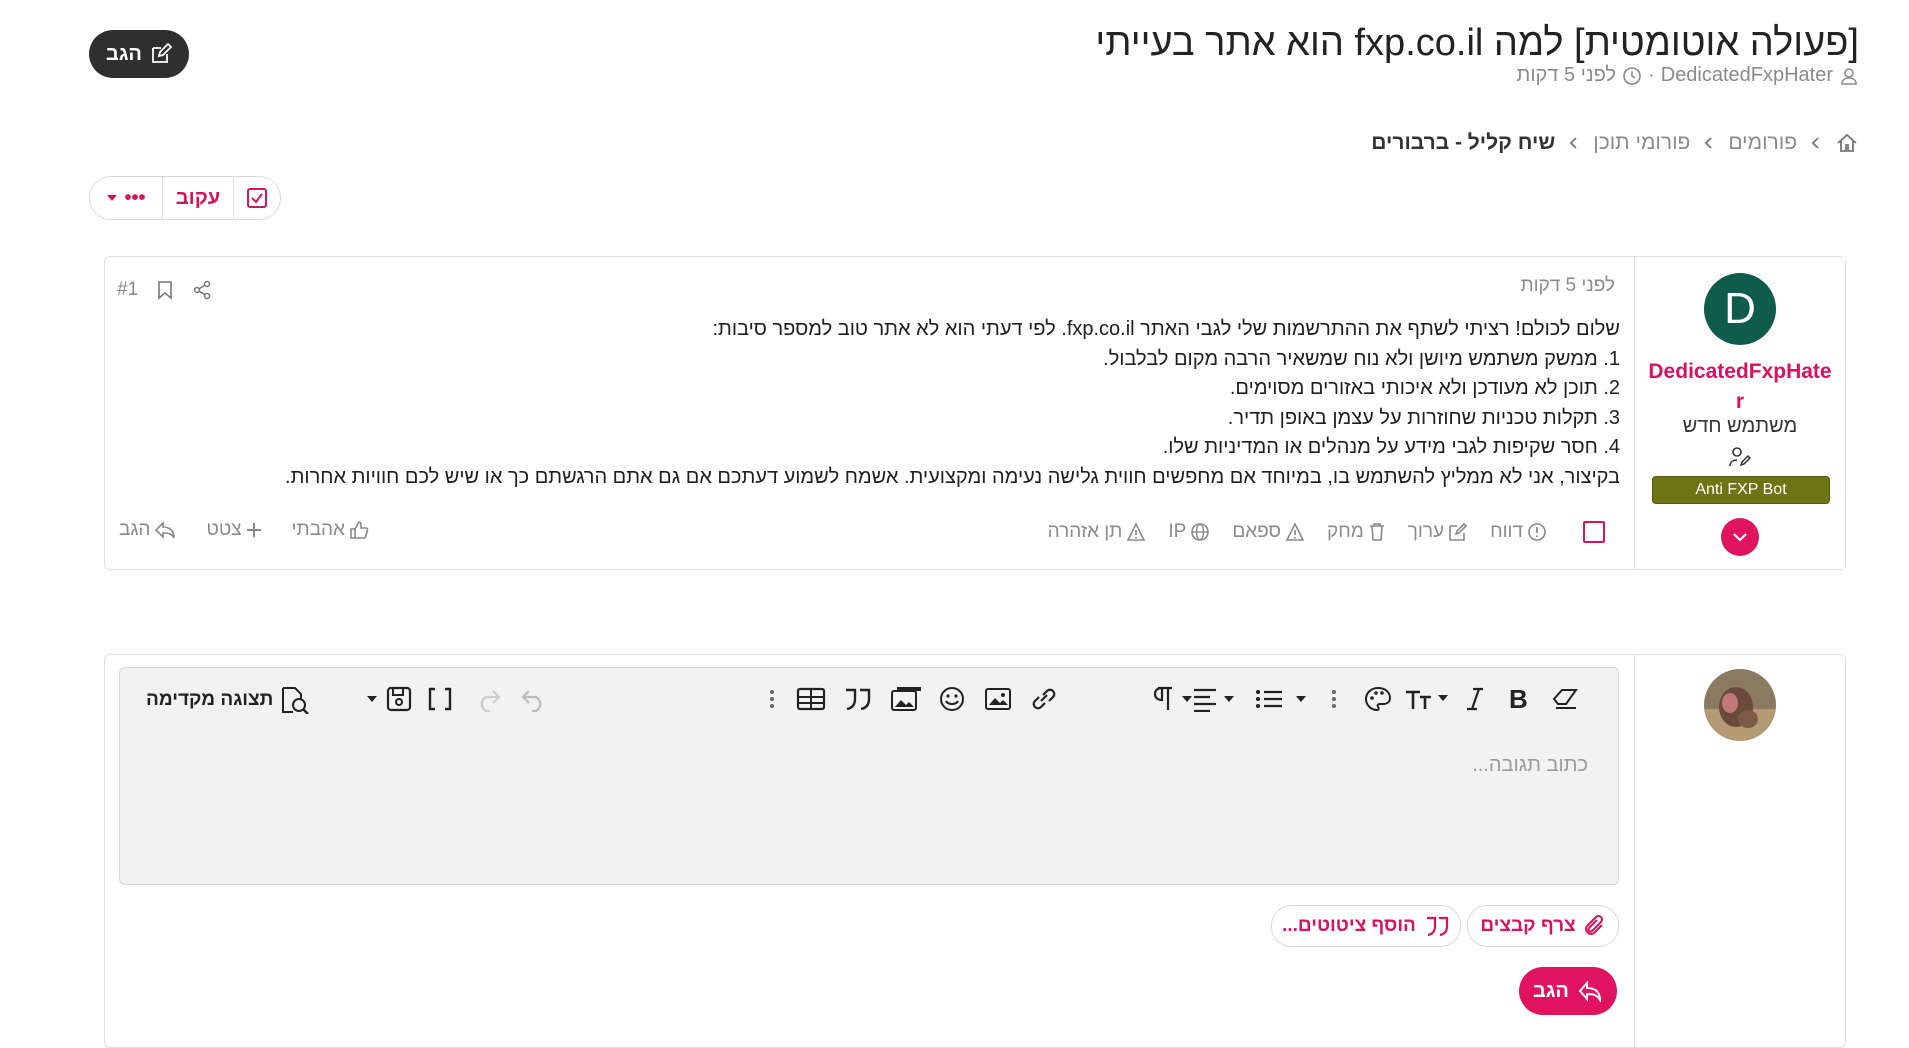 This screenshot has height=1048, width=1909. I want to click on submit-reply-button: הגב, so click(1568, 991).